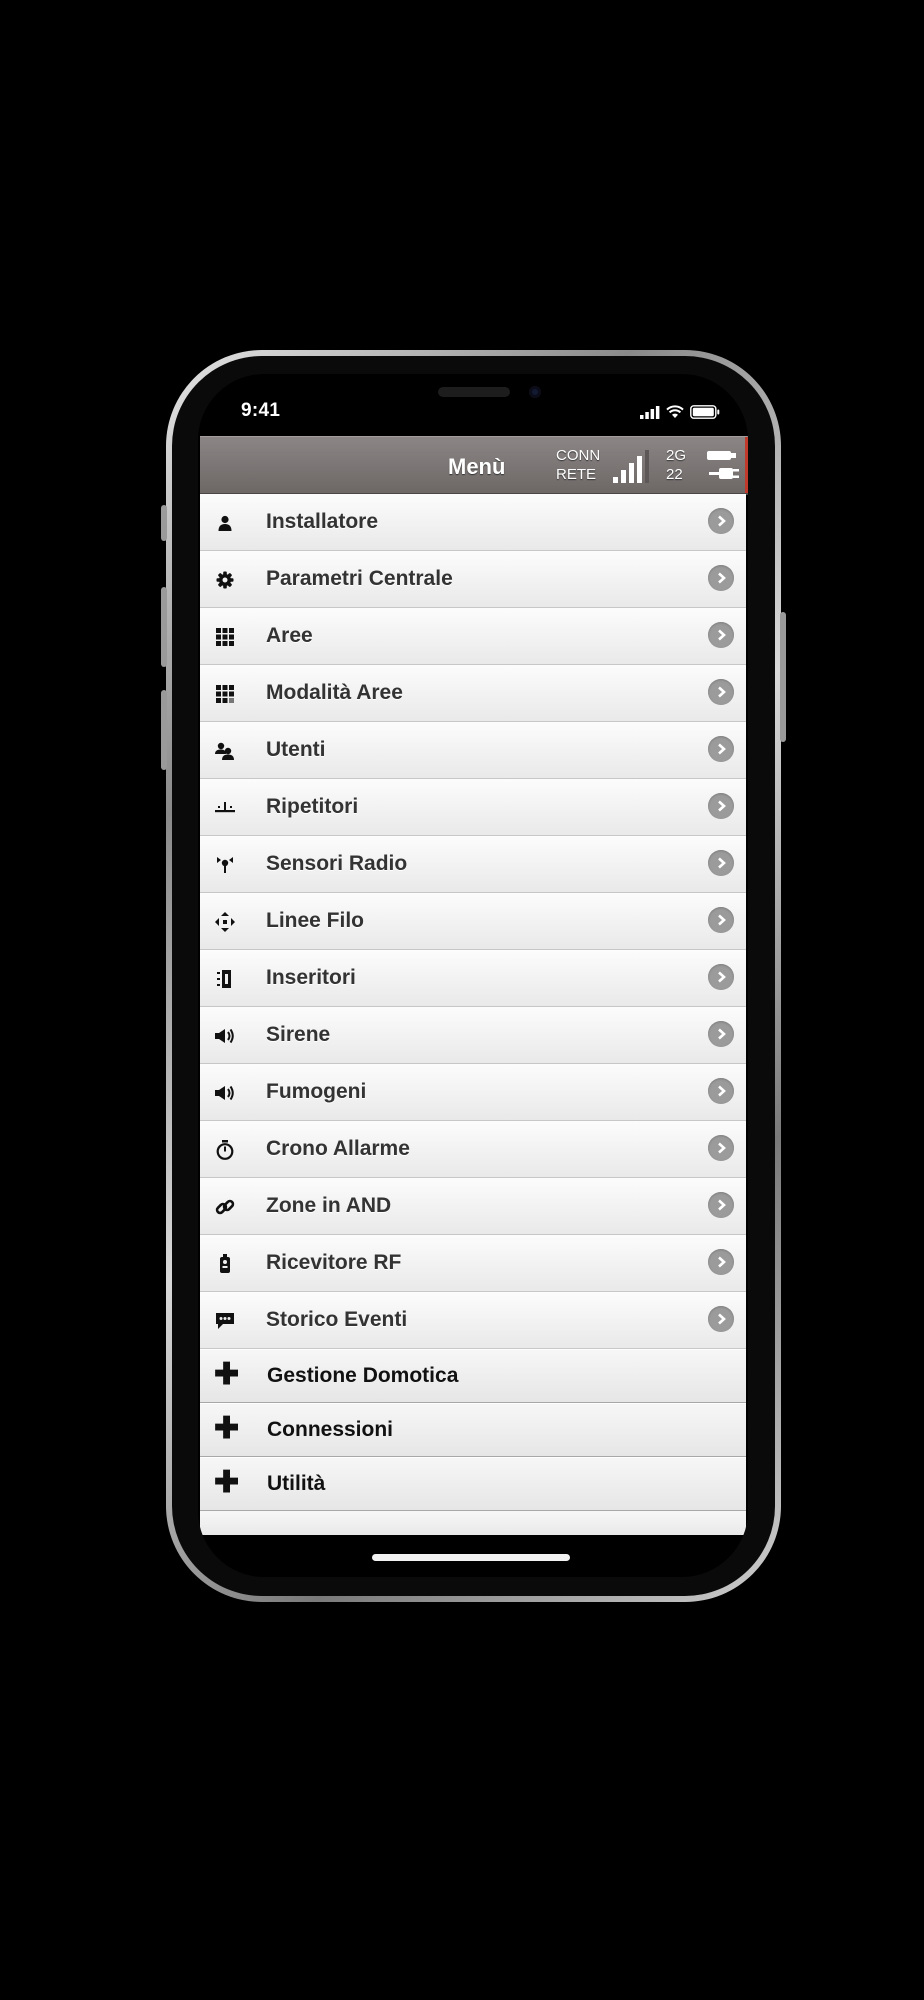 This screenshot has height=2000, width=924. I want to click on repeater-icon, so click(225, 808).